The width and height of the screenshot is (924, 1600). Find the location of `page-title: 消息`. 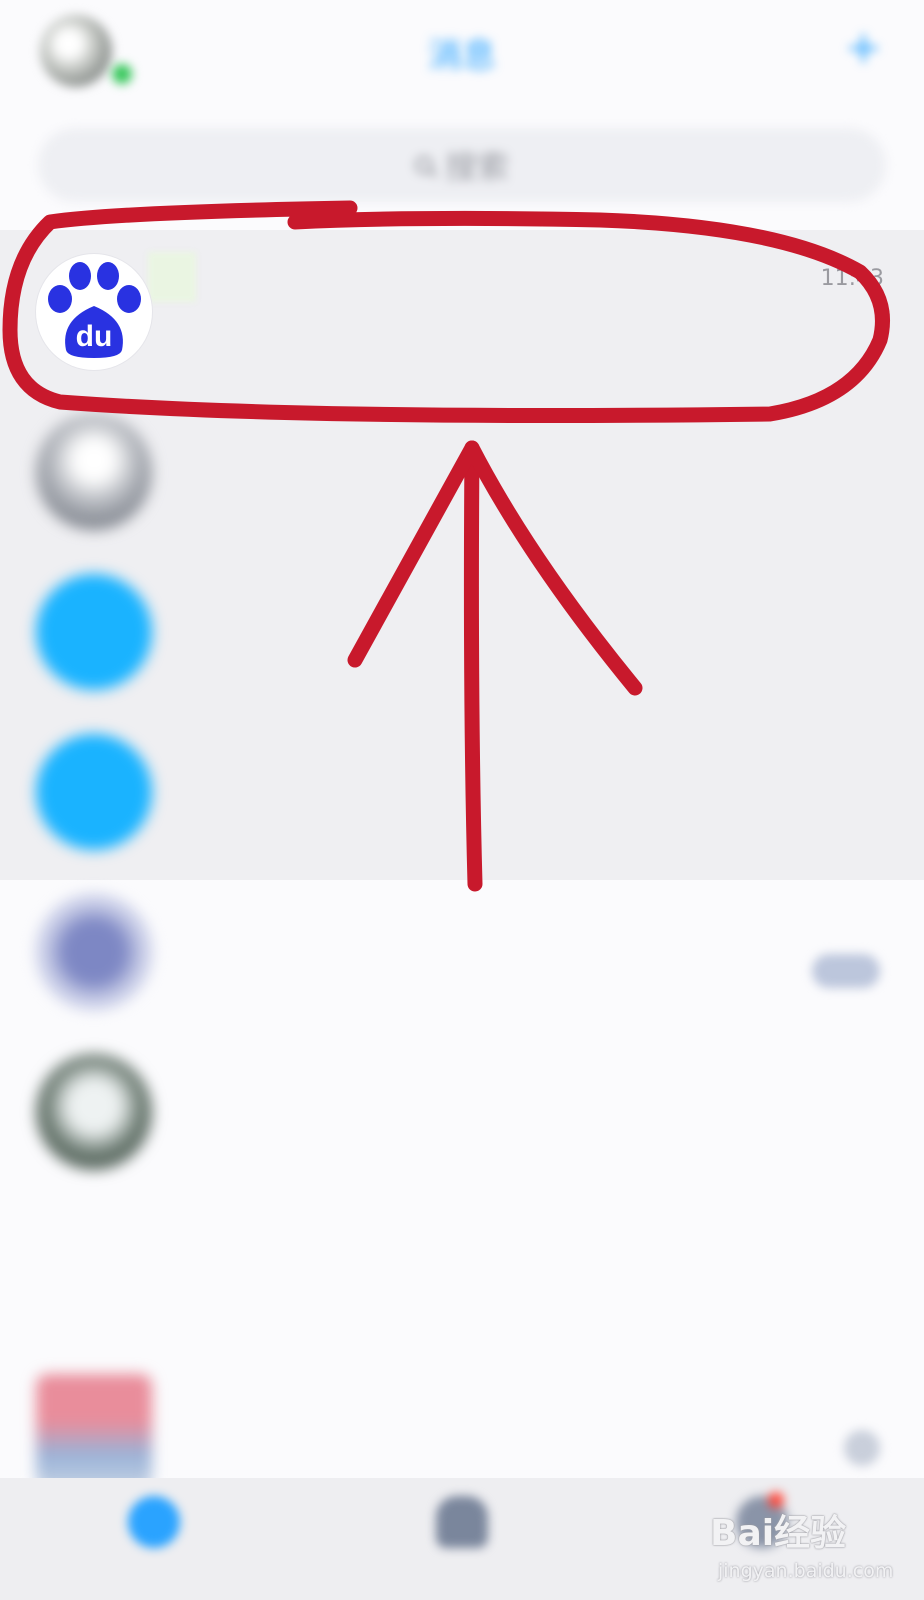

page-title: 消息 is located at coordinates (462, 56).